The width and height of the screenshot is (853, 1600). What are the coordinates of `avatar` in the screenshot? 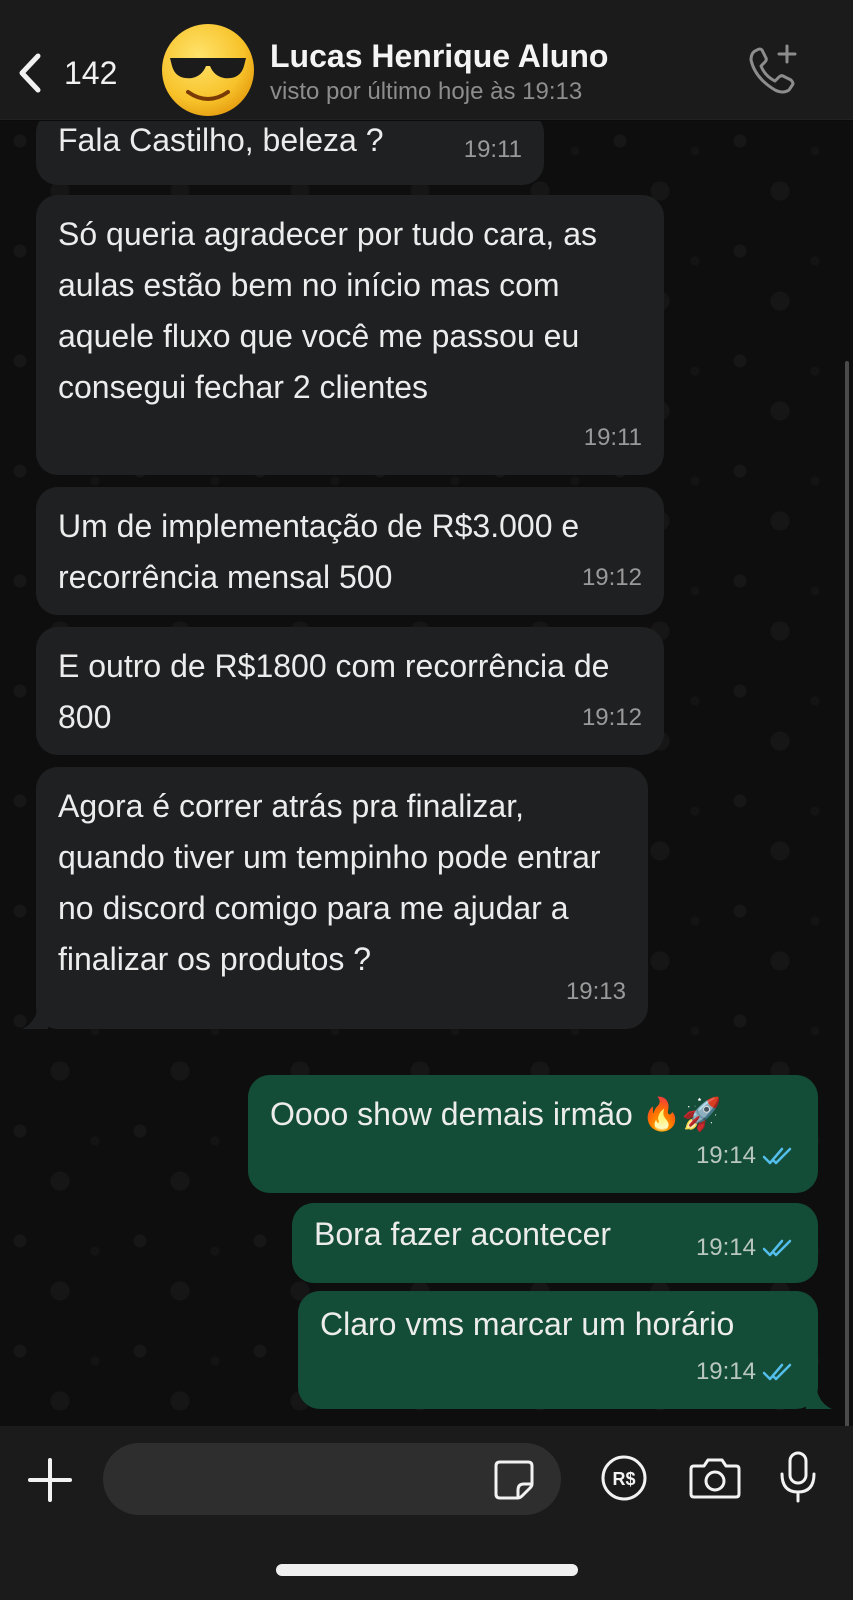 It's located at (208, 70).